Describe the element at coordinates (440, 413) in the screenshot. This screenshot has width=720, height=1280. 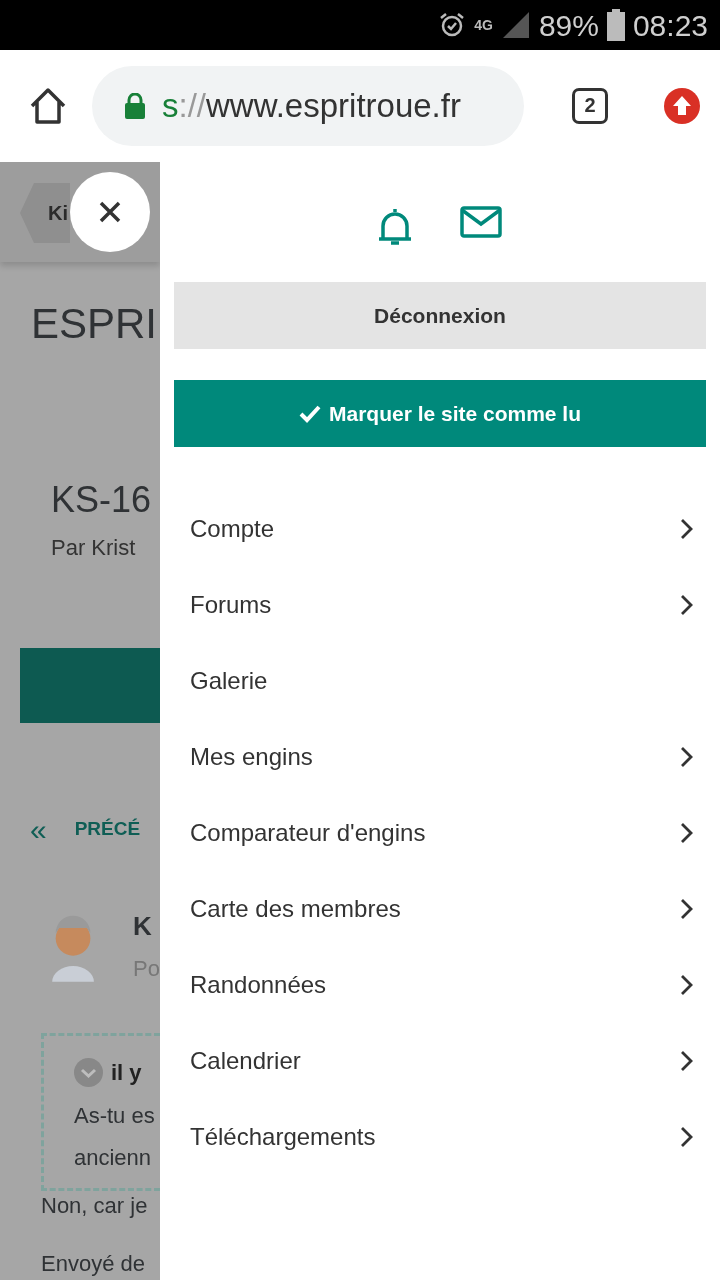
I see `mark-read-button: Marquer le site comme lu` at that location.